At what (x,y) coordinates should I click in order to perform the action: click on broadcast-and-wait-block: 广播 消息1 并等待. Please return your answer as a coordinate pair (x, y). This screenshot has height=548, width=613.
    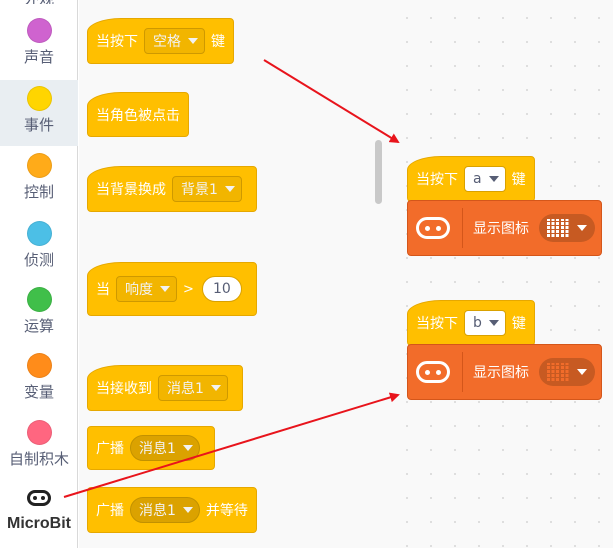
    Looking at the image, I should click on (172, 510).